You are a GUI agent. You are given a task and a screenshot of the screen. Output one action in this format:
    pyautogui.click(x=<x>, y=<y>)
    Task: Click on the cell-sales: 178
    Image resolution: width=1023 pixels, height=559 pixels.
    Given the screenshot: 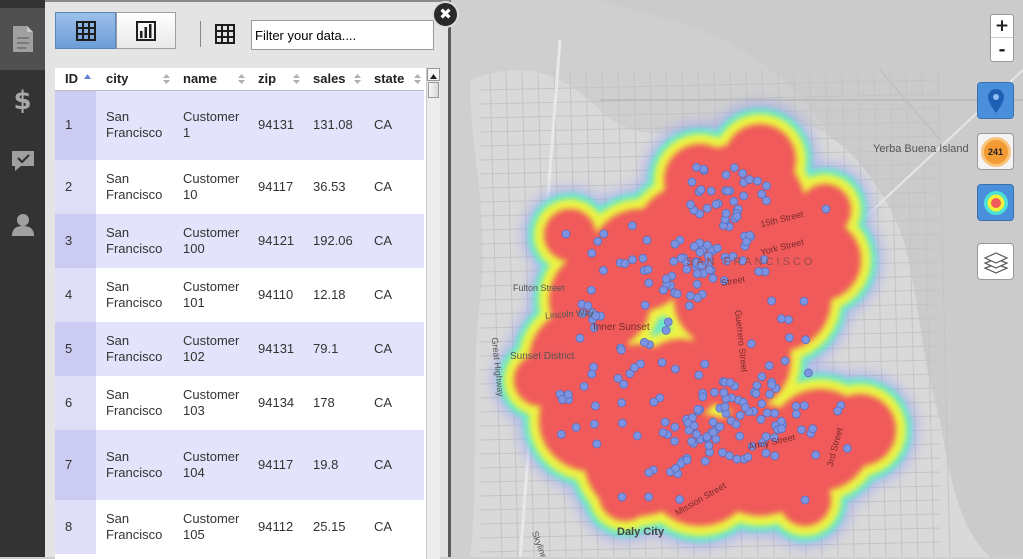 What is the action you would take?
    pyautogui.click(x=333, y=403)
    